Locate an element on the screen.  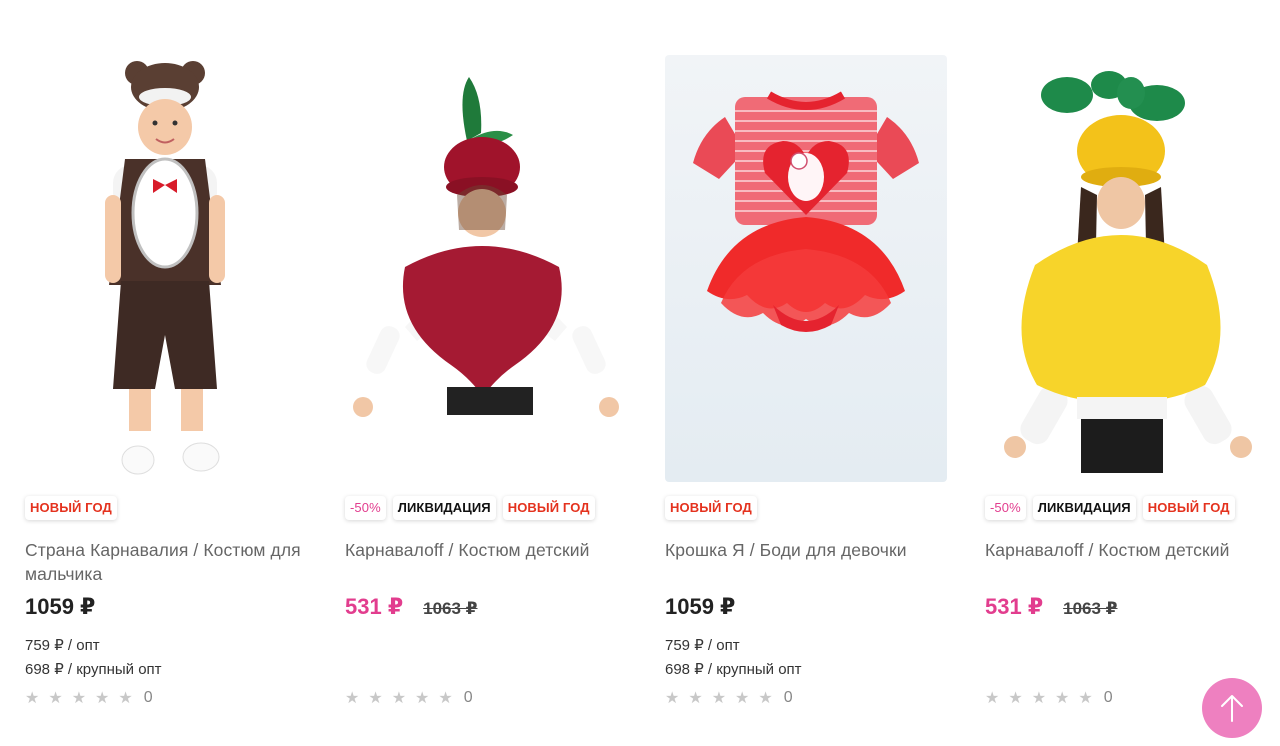
product-title: Крошка Я / Боди для девочки is located at coordinates (806, 562).